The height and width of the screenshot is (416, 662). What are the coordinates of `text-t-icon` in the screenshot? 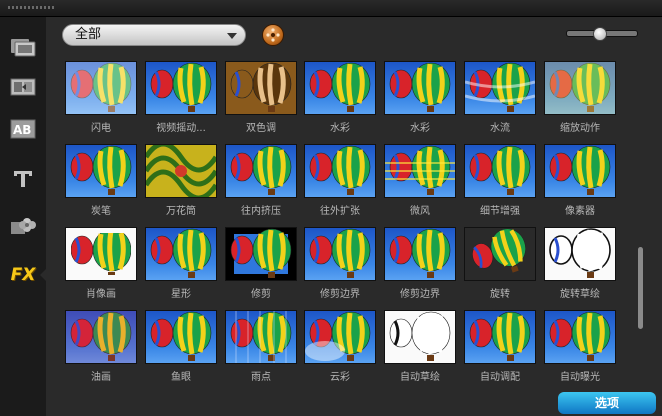 It's located at (23, 181).